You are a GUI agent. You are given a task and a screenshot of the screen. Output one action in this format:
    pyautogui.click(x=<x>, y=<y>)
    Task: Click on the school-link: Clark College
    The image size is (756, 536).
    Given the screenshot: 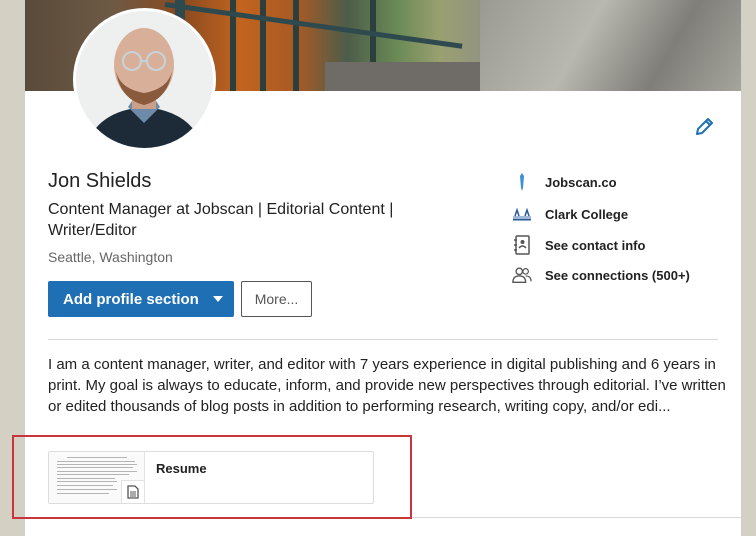 What is the action you would take?
    pyautogui.click(x=570, y=214)
    